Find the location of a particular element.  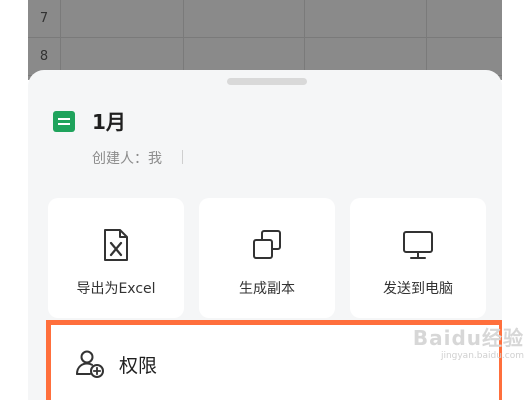

permissions-label: 权限 is located at coordinates (138, 366).